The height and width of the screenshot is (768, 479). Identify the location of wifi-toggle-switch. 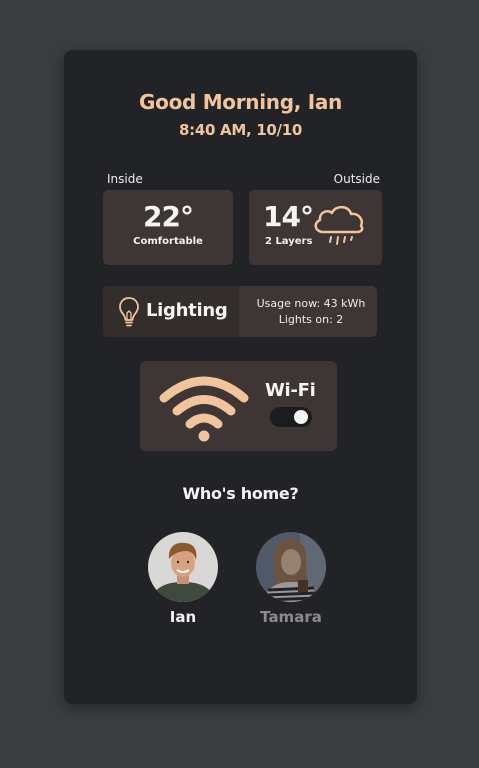
(291, 417).